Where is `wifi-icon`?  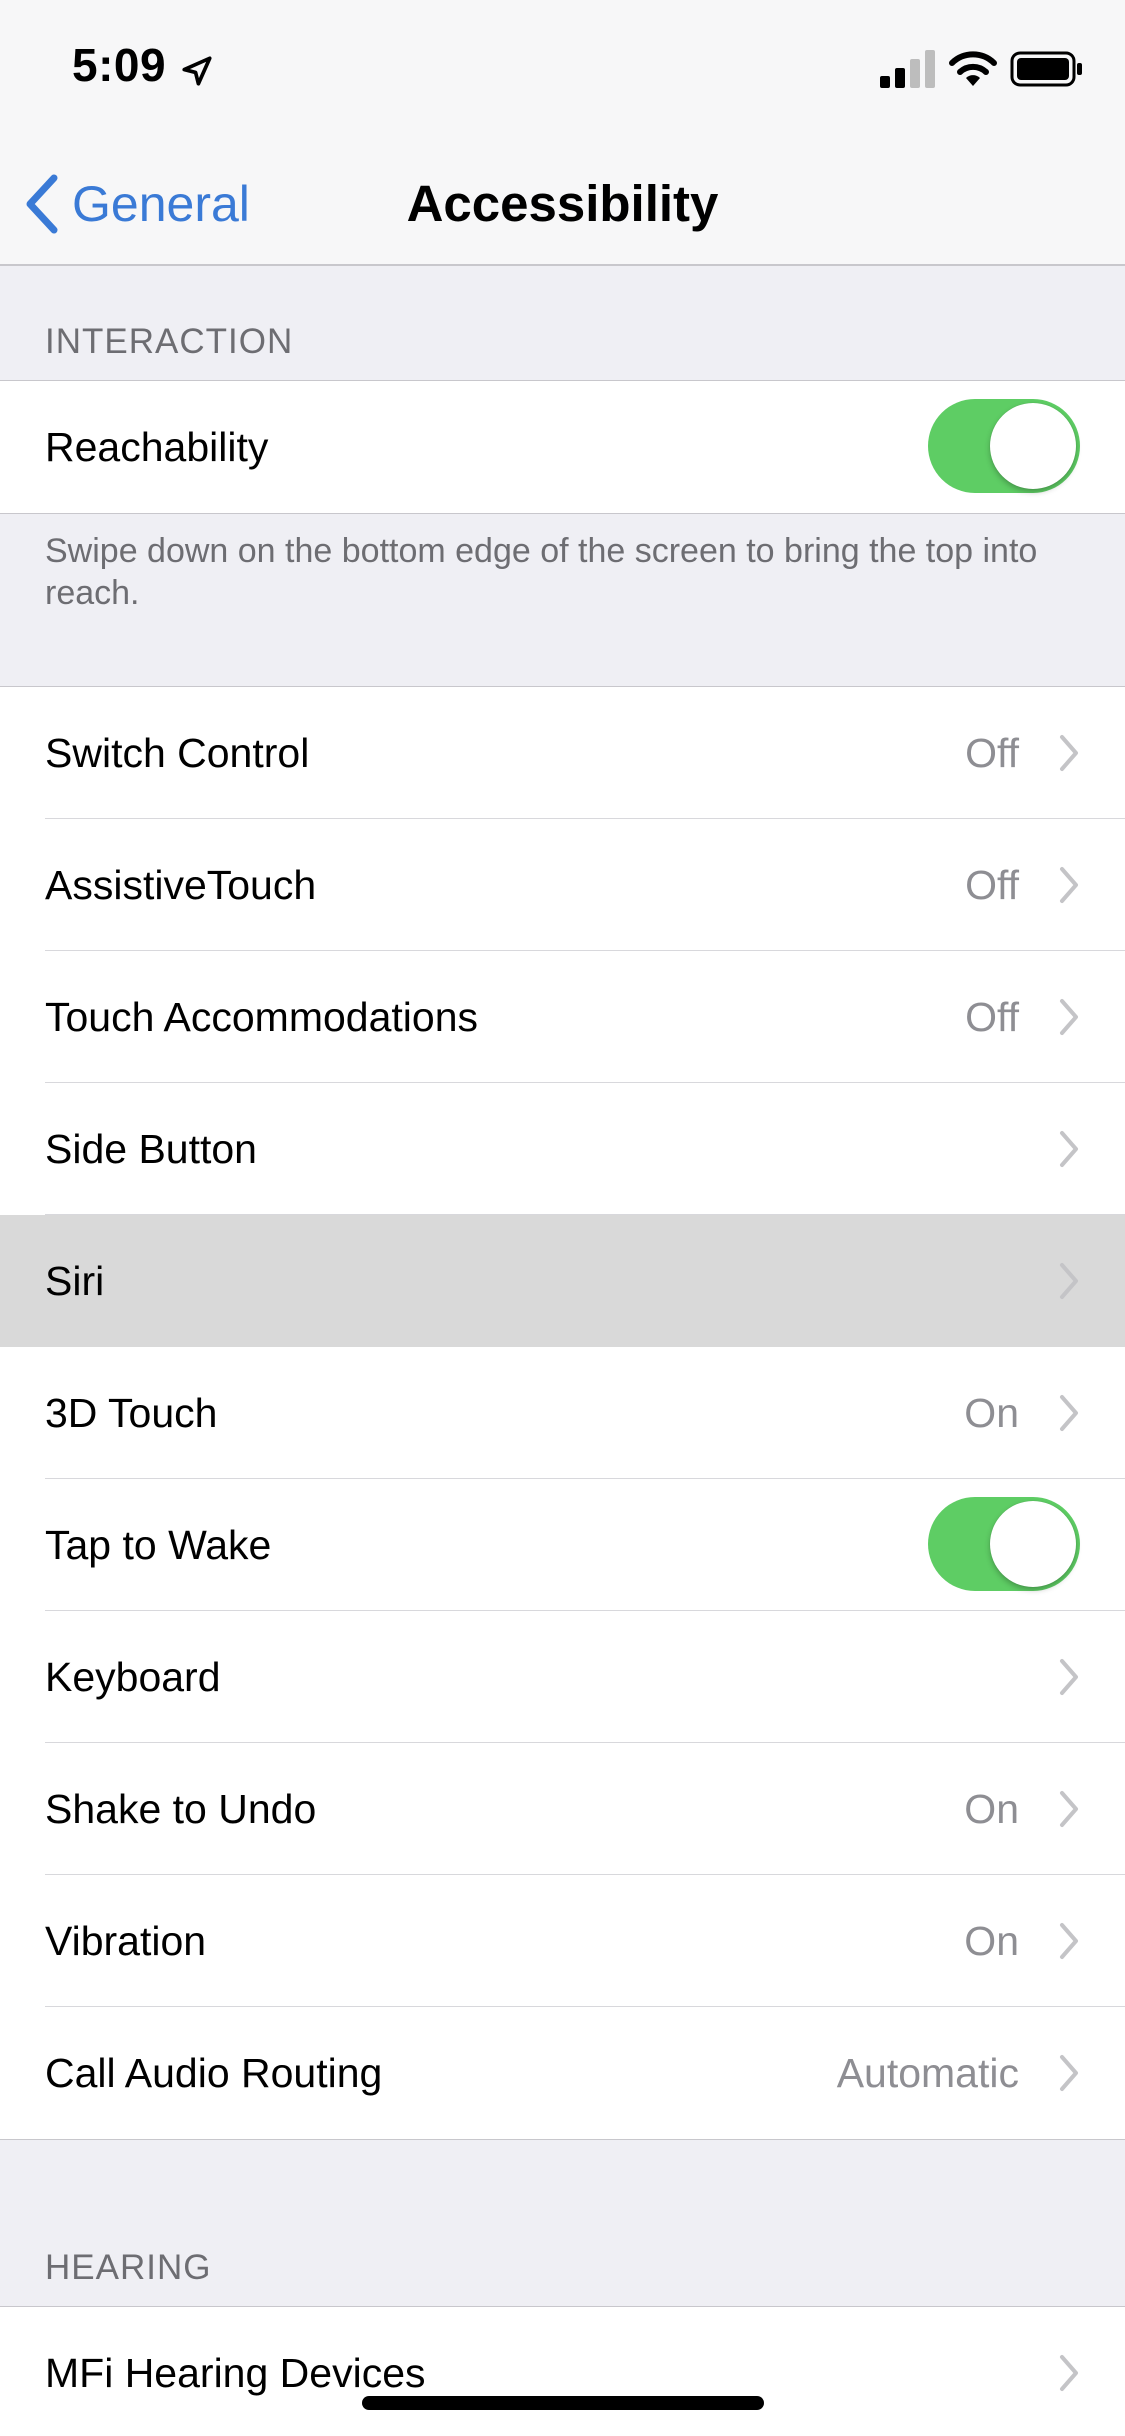 wifi-icon is located at coordinates (973, 68).